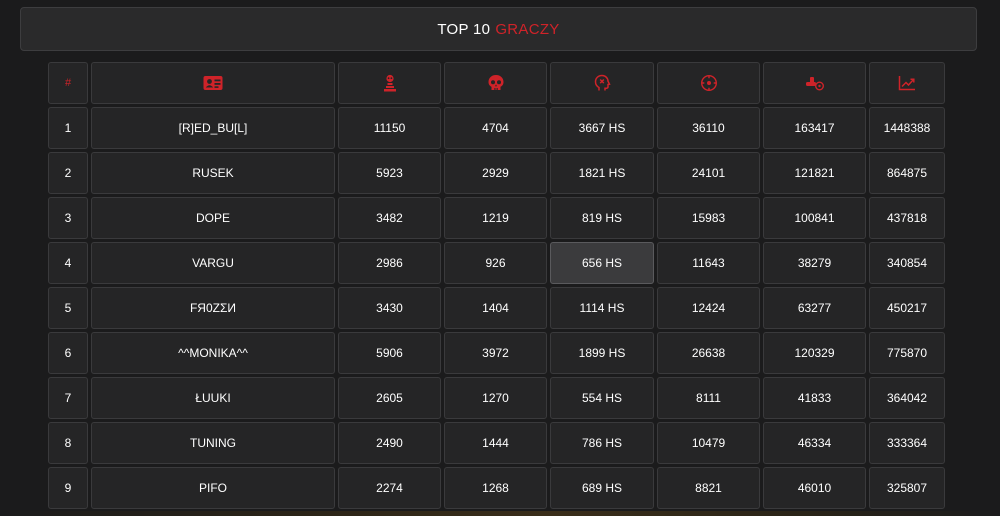  I want to click on background-strip, so click(500, 513).